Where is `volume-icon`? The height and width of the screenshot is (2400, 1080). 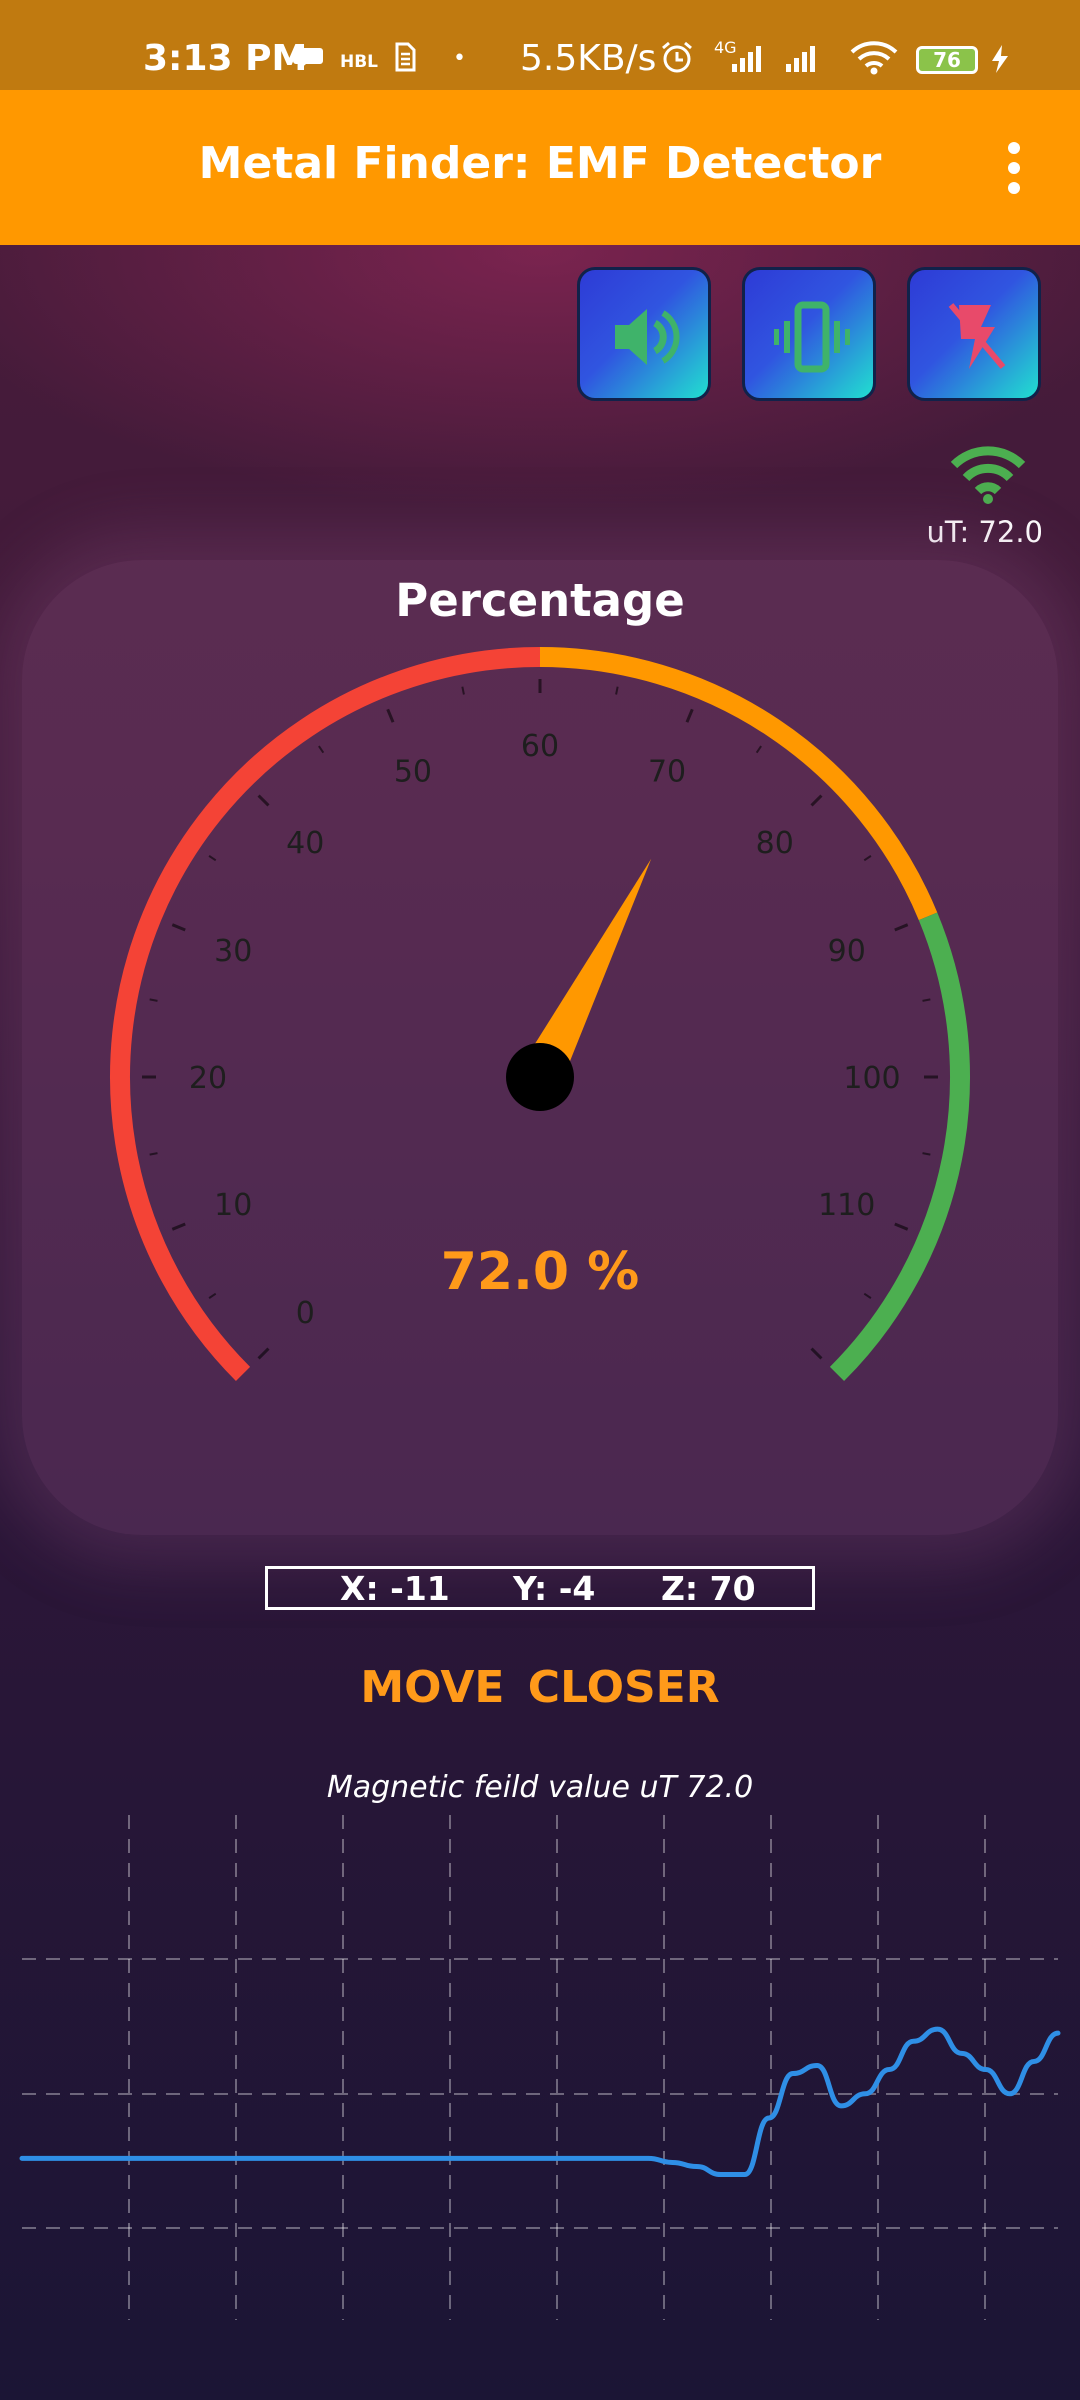 volume-icon is located at coordinates (647, 337).